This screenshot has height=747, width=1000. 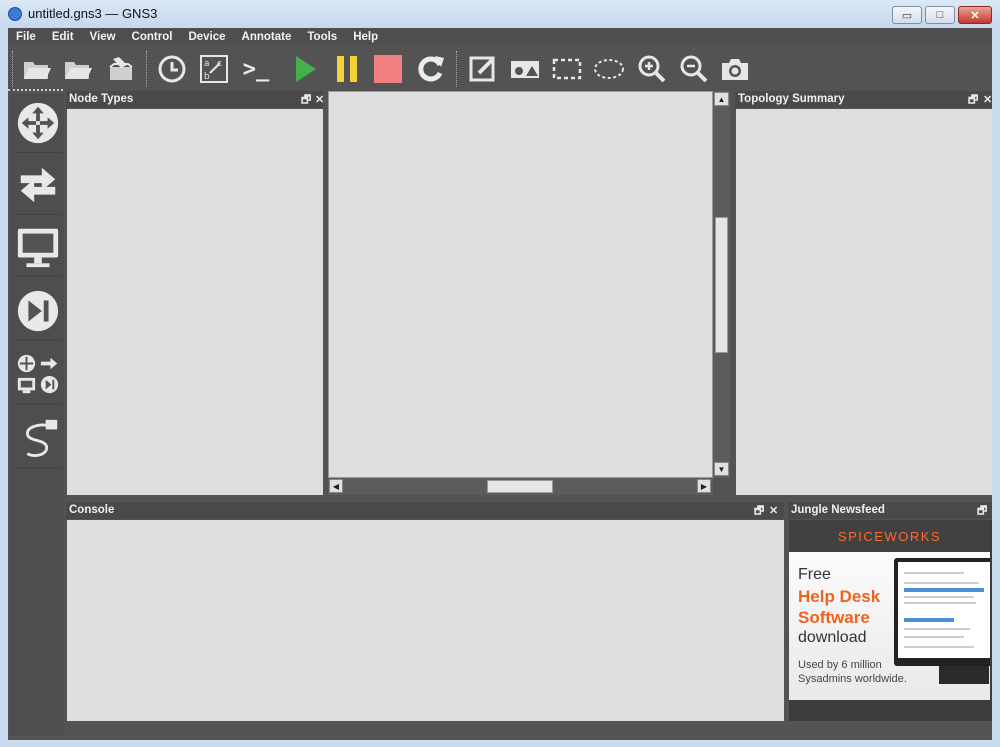 What do you see at coordinates (834, 617) in the screenshot?
I see `ad-line-software: Software` at bounding box center [834, 617].